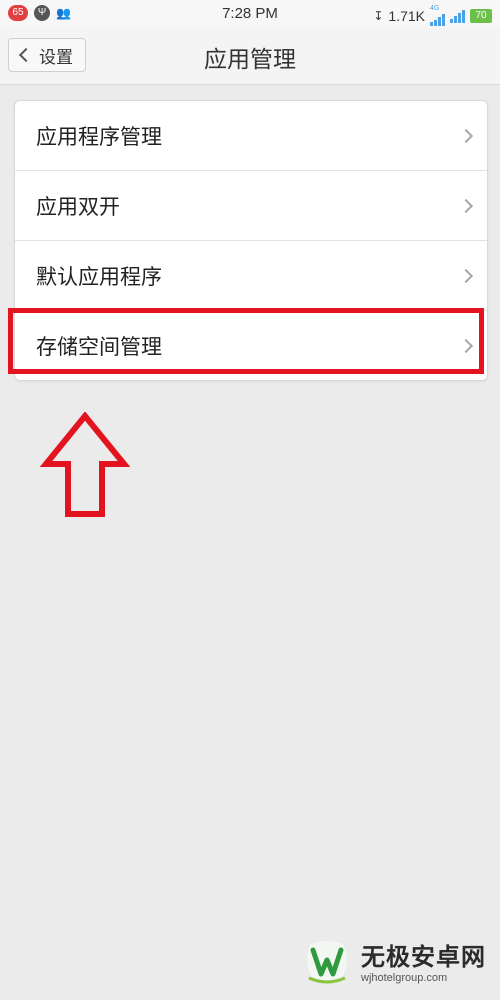 Image resolution: width=500 pixels, height=1000 pixels. I want to click on net-speed: 1.71K, so click(406, 15).